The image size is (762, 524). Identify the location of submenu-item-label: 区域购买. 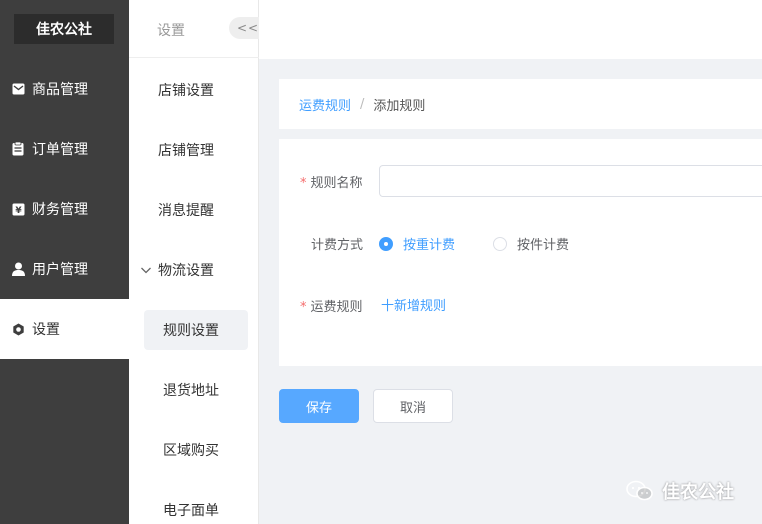
(191, 451).